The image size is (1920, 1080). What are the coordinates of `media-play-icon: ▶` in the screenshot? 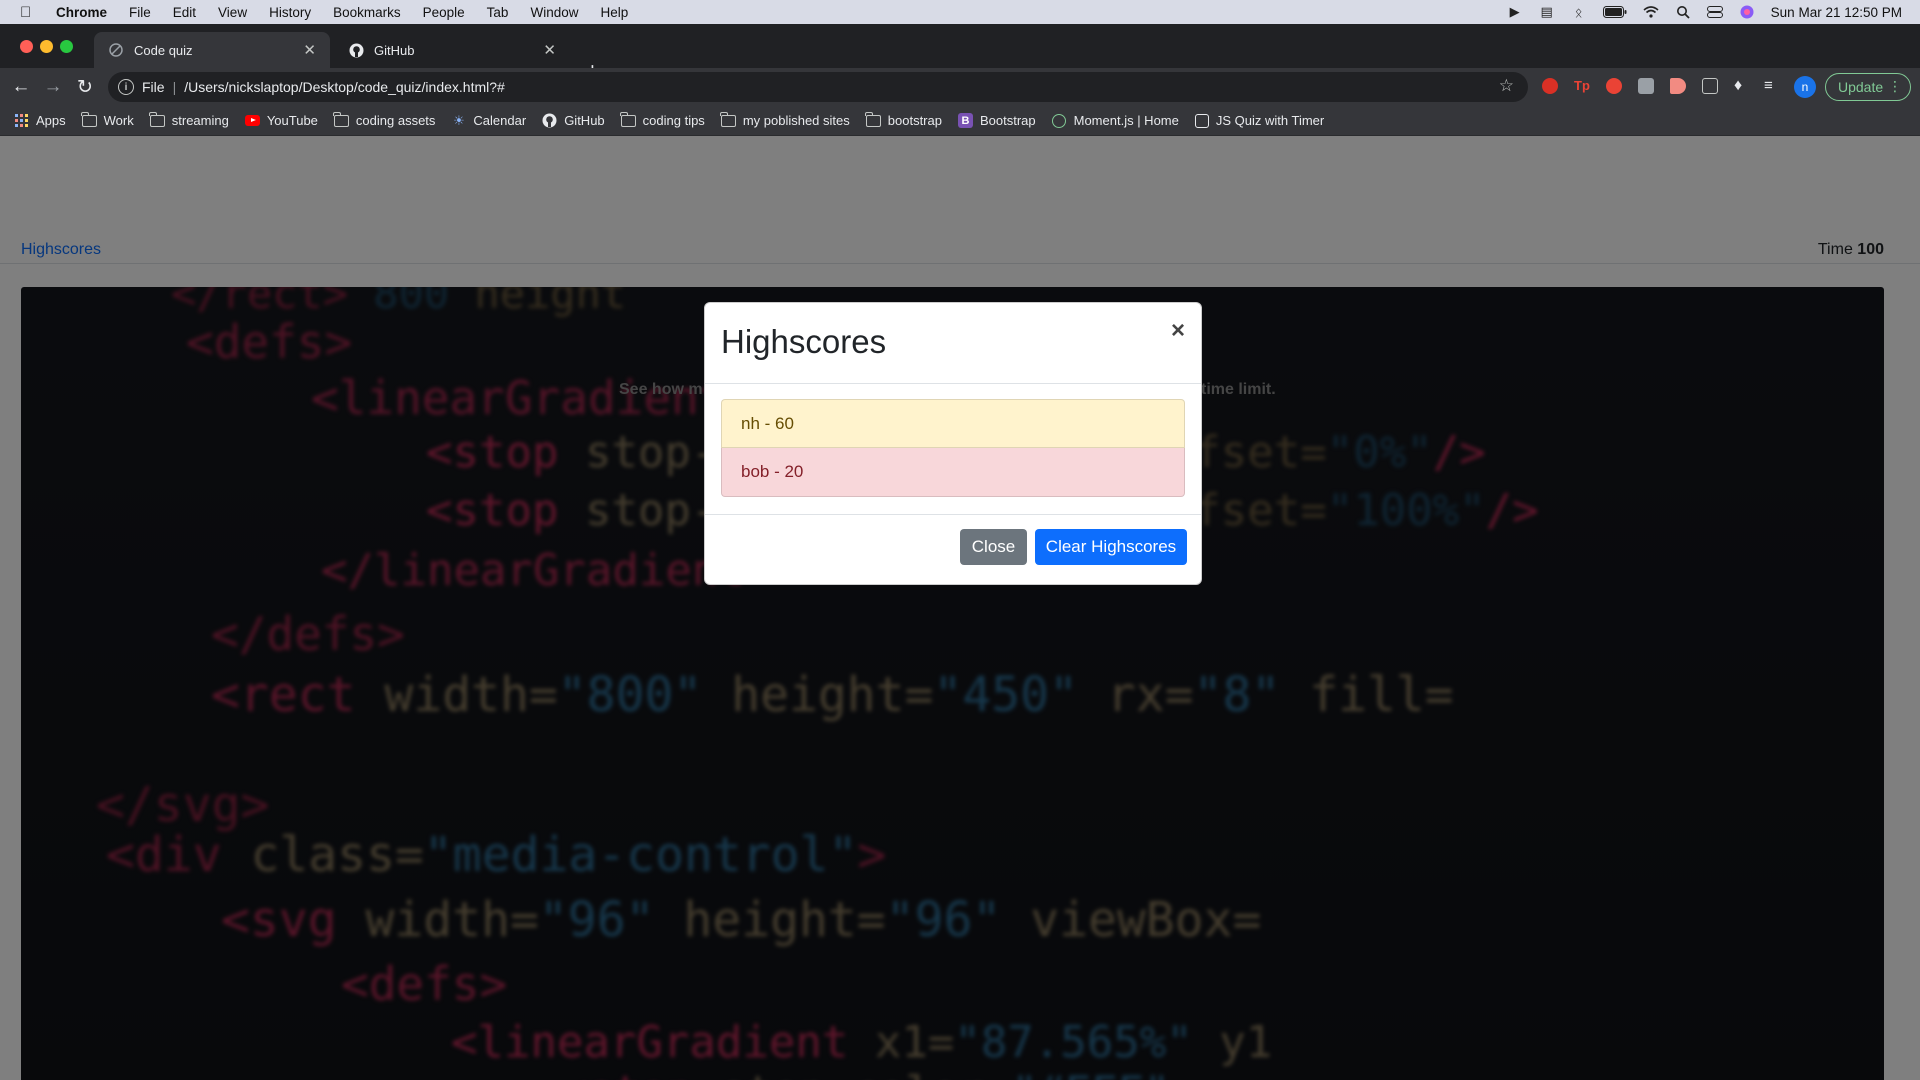 It's located at (1515, 11).